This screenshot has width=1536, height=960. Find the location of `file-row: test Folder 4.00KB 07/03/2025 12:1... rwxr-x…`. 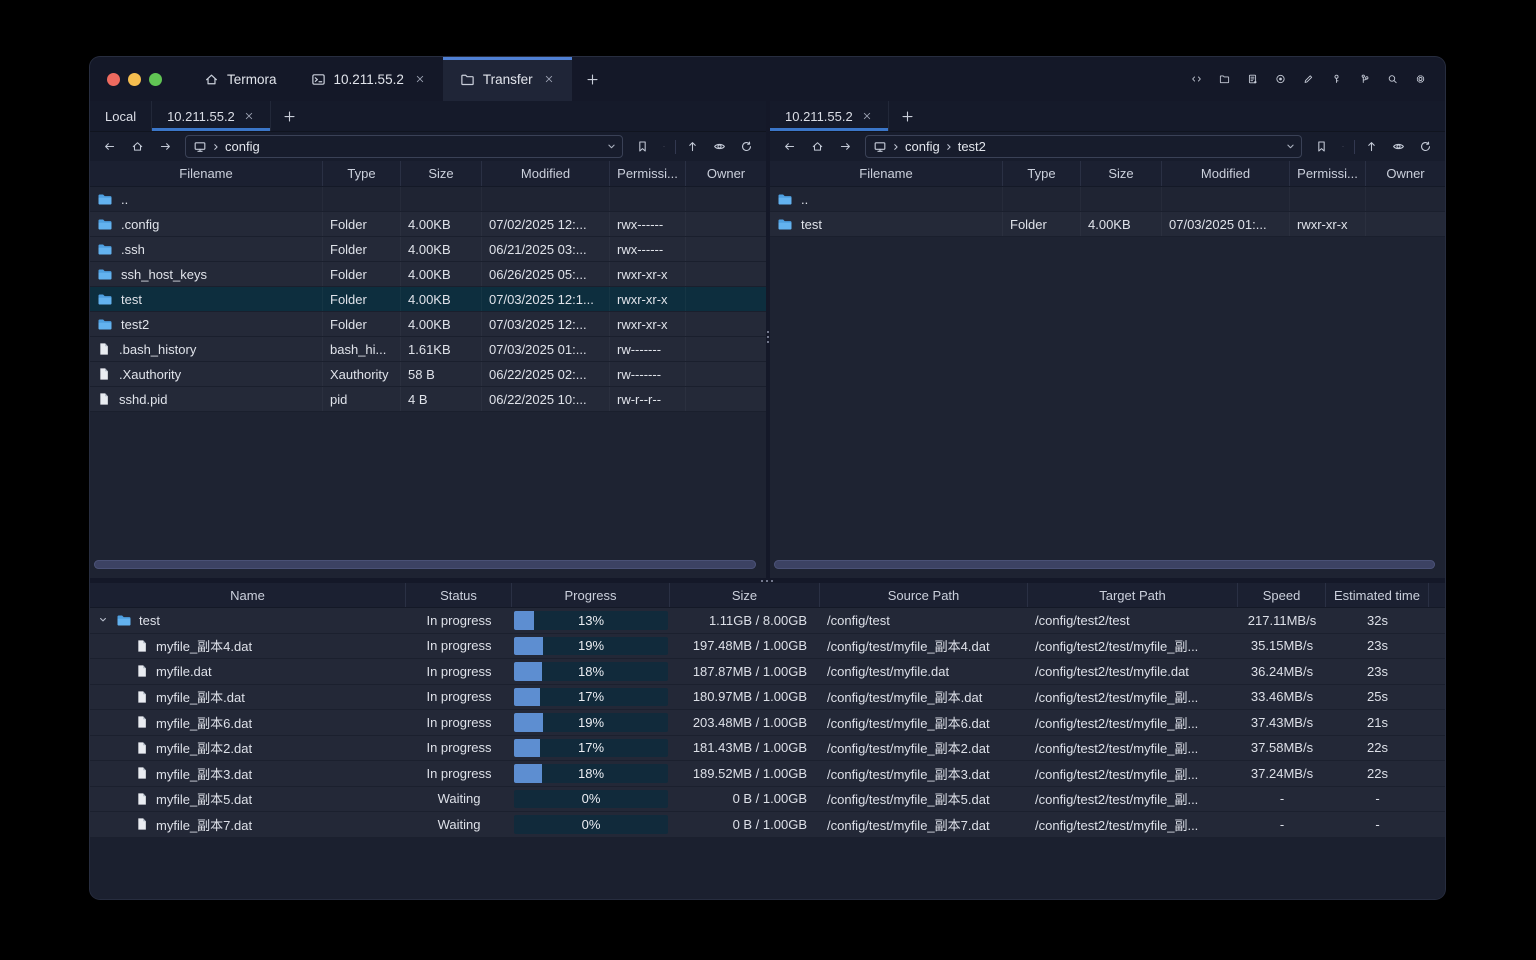

file-row: test Folder 4.00KB 07/03/2025 12:1... rwxr-x… is located at coordinates (428, 299).